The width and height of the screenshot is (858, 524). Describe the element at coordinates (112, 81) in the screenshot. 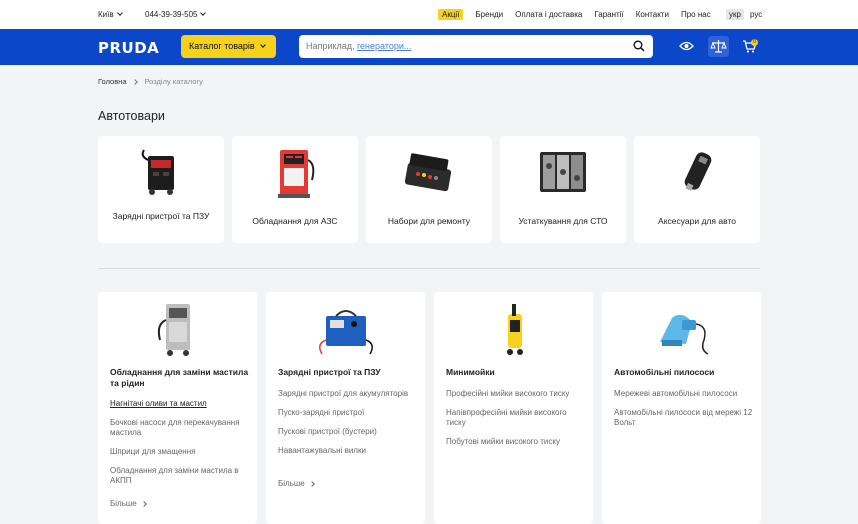

I see `breadcrumb-home: Головна` at that location.